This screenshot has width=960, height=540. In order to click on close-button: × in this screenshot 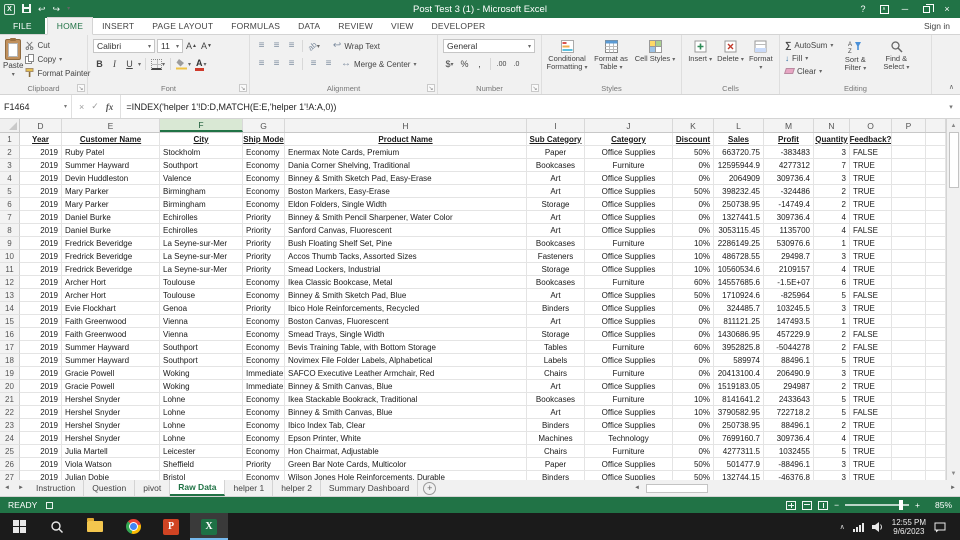, I will do `click(947, 9)`.